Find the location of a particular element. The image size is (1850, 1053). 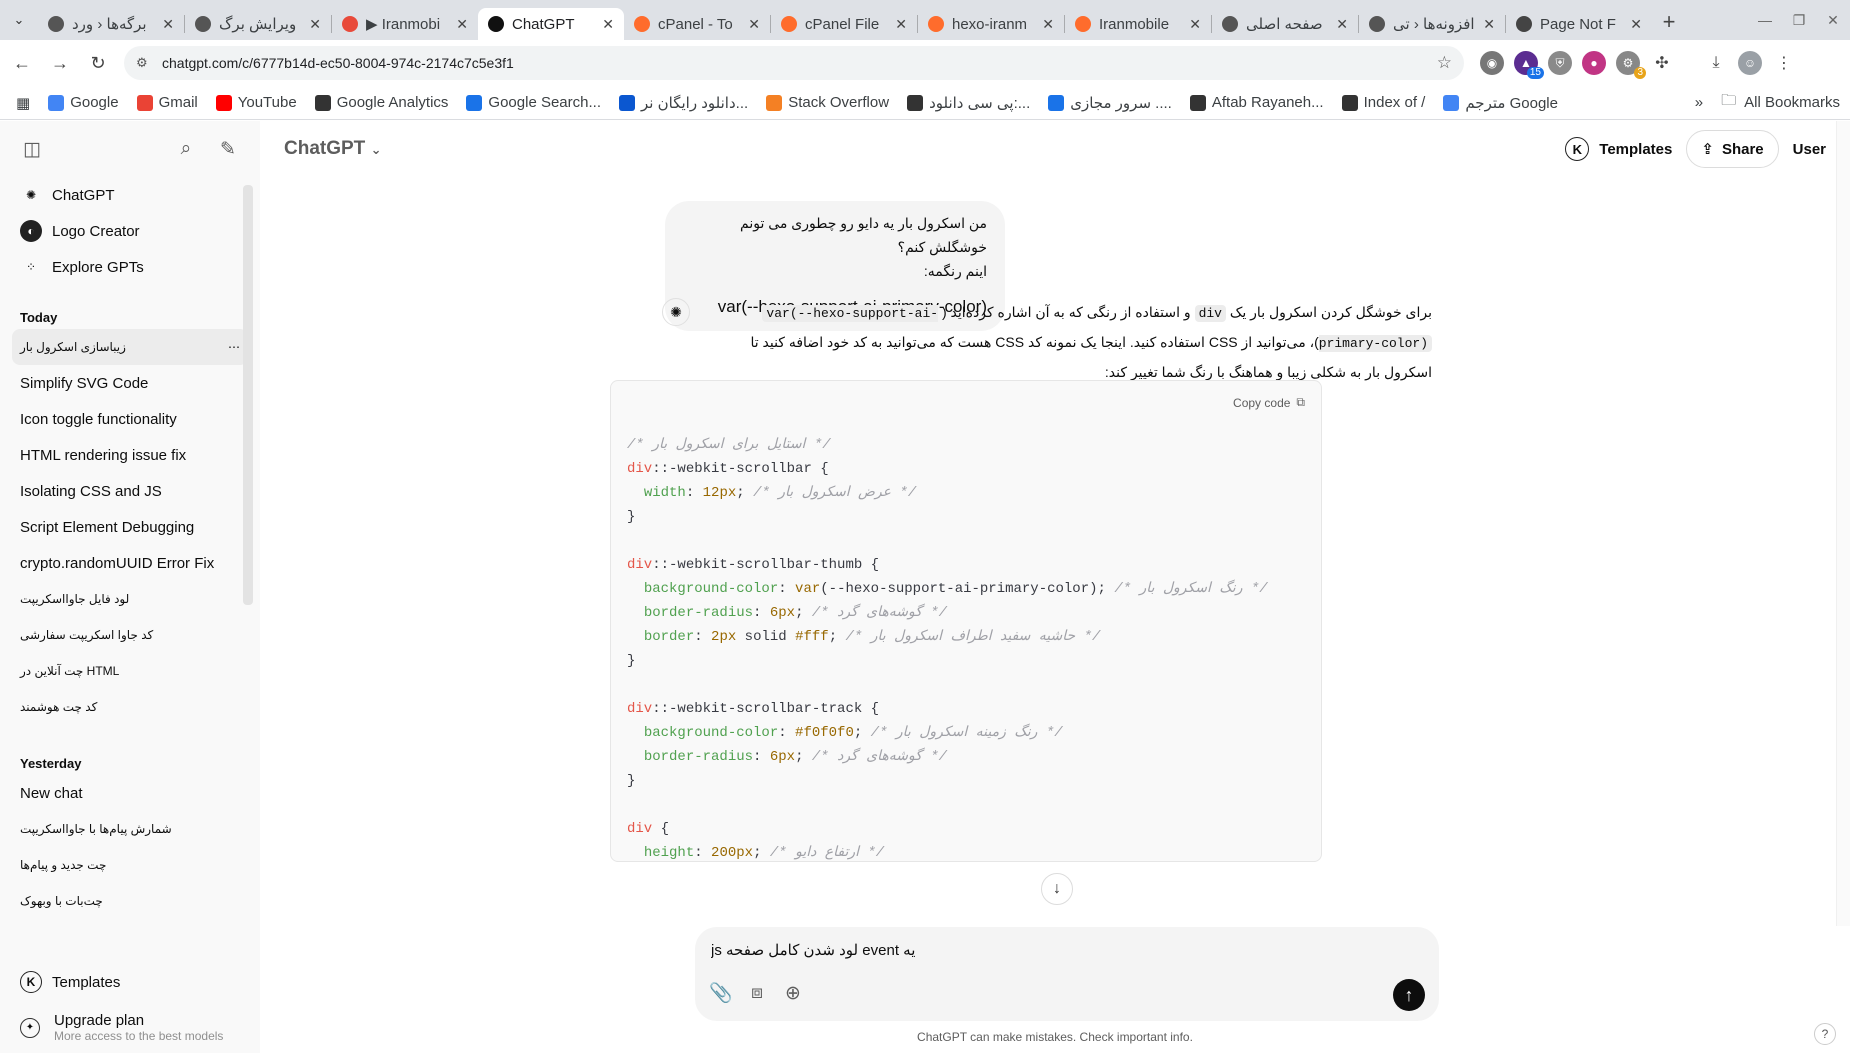

color-picker-icon: ● is located at coordinates (1594, 63).